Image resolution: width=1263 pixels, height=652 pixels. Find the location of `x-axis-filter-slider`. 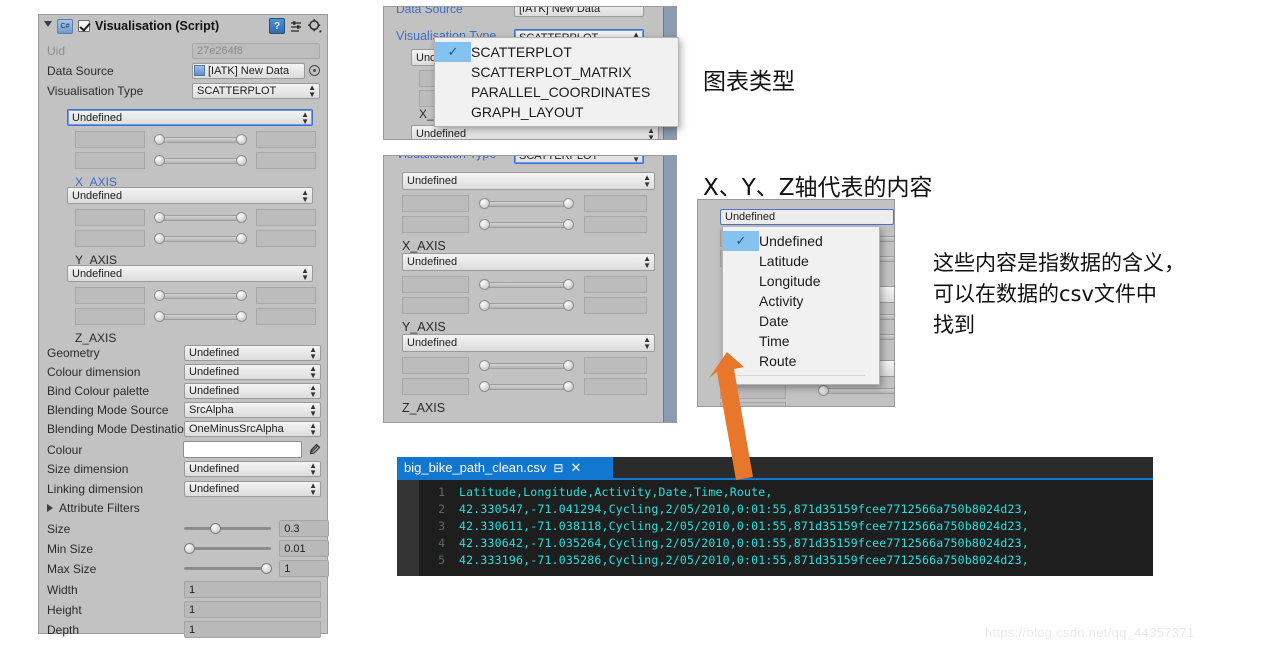

x-axis-filter-slider is located at coordinates (200, 160).